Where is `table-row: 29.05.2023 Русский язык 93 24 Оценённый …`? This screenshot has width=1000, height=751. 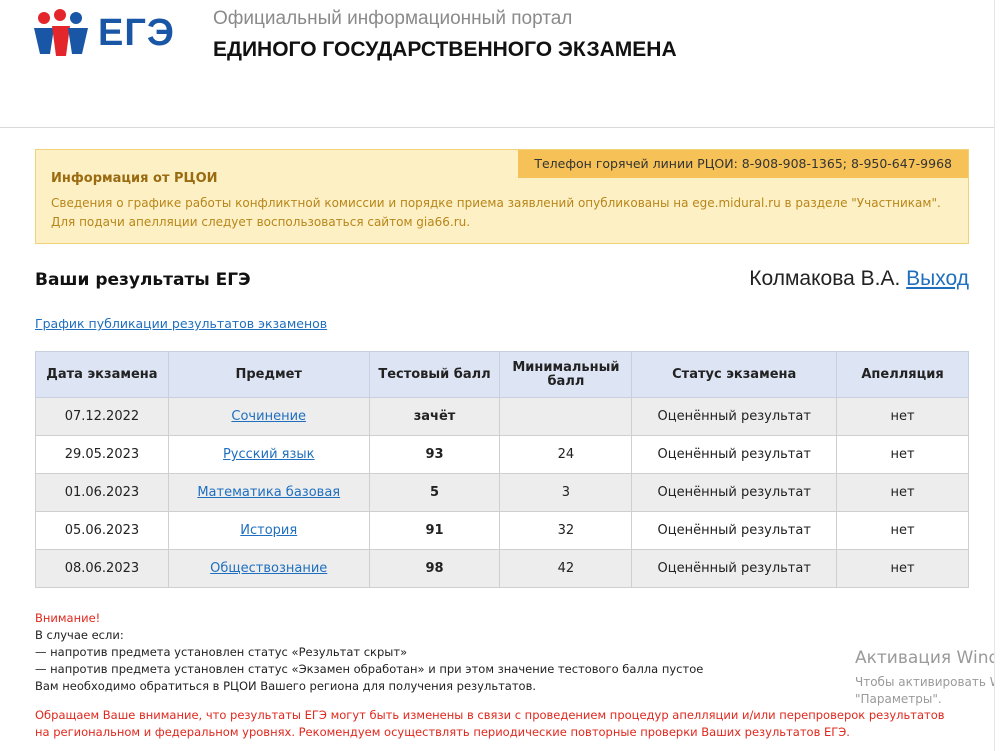
table-row: 29.05.2023 Русский язык 93 24 Оценённый … is located at coordinates (502, 454).